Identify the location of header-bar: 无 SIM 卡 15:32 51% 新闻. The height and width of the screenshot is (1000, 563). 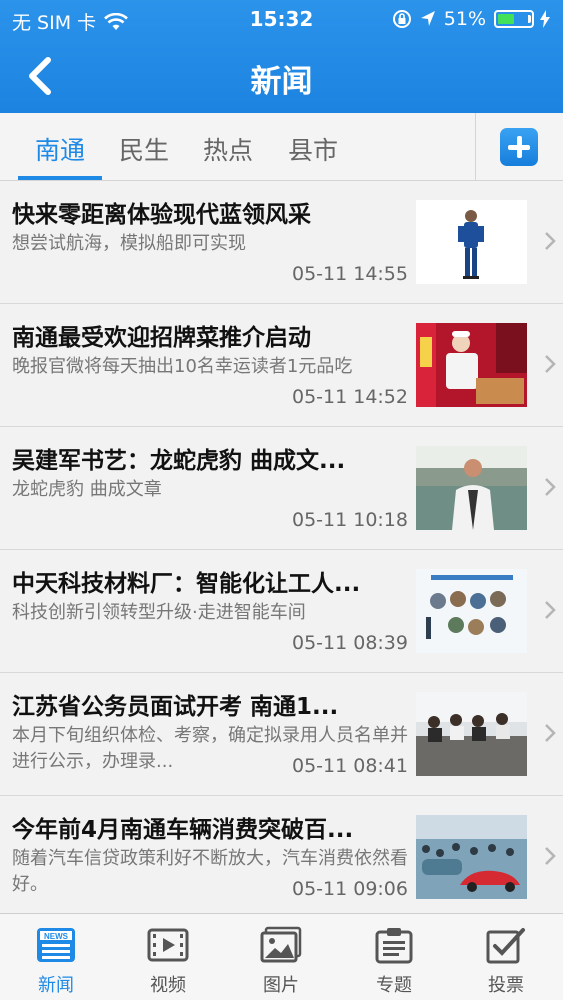
(281, 56).